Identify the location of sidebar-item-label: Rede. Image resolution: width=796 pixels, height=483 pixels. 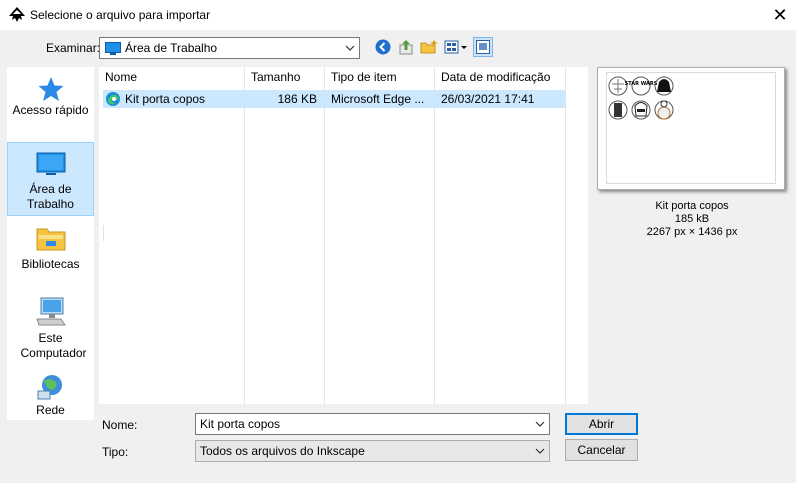
(50, 410).